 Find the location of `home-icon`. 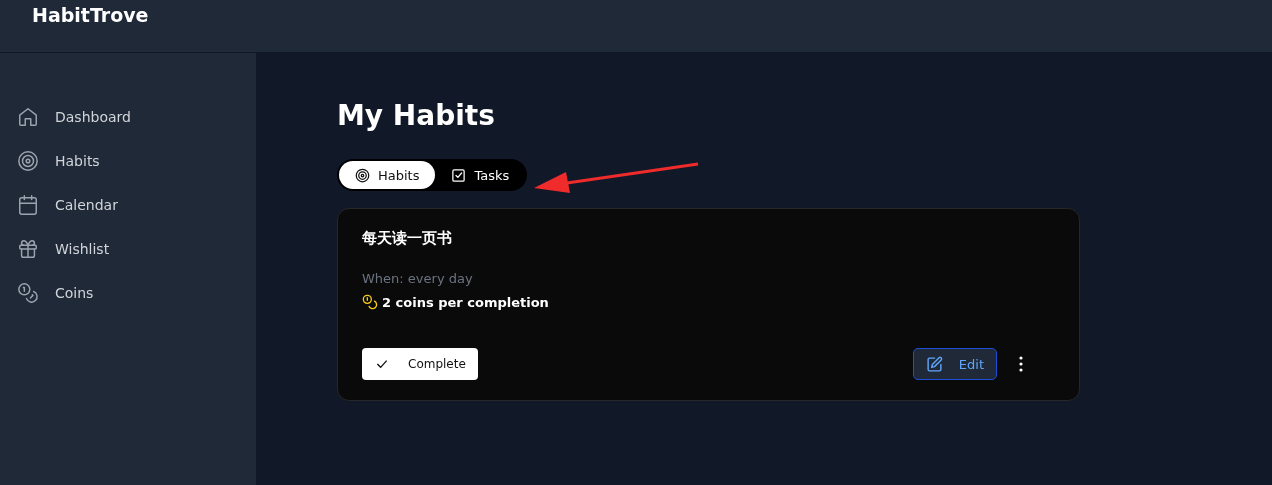

home-icon is located at coordinates (28, 117).